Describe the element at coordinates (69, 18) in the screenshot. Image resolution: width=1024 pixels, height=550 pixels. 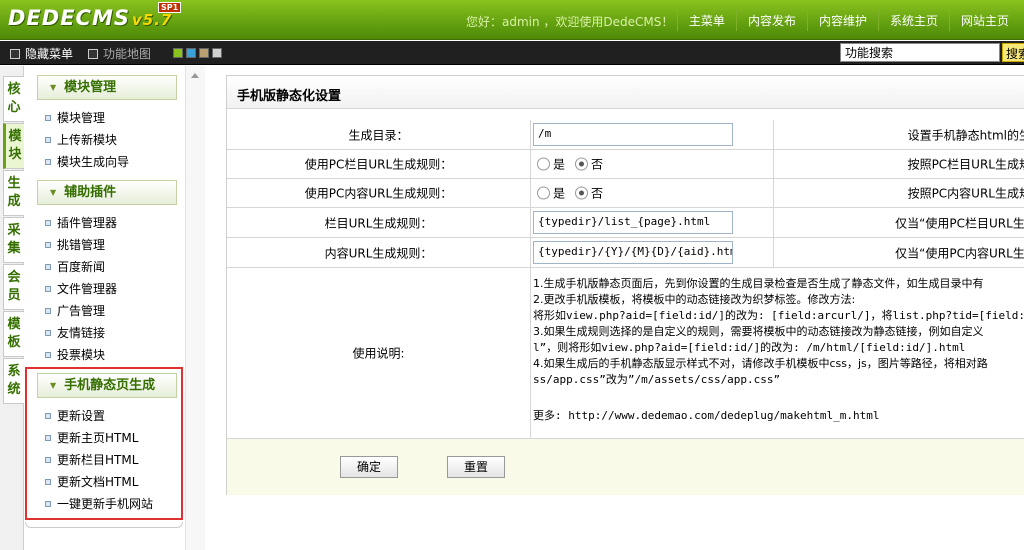
I see `logo-text: DEDECMS` at that location.